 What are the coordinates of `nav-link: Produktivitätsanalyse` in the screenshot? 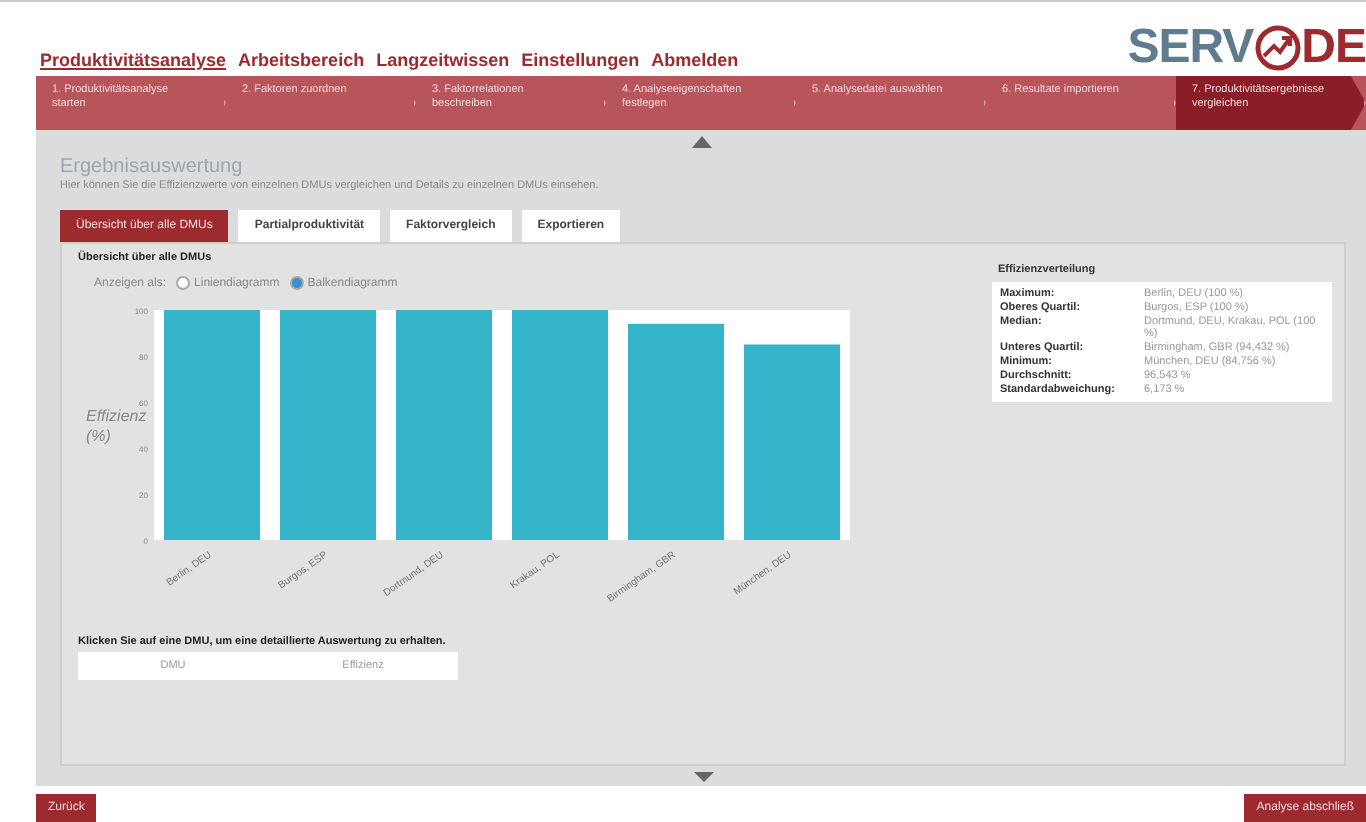 It's located at (133, 60).